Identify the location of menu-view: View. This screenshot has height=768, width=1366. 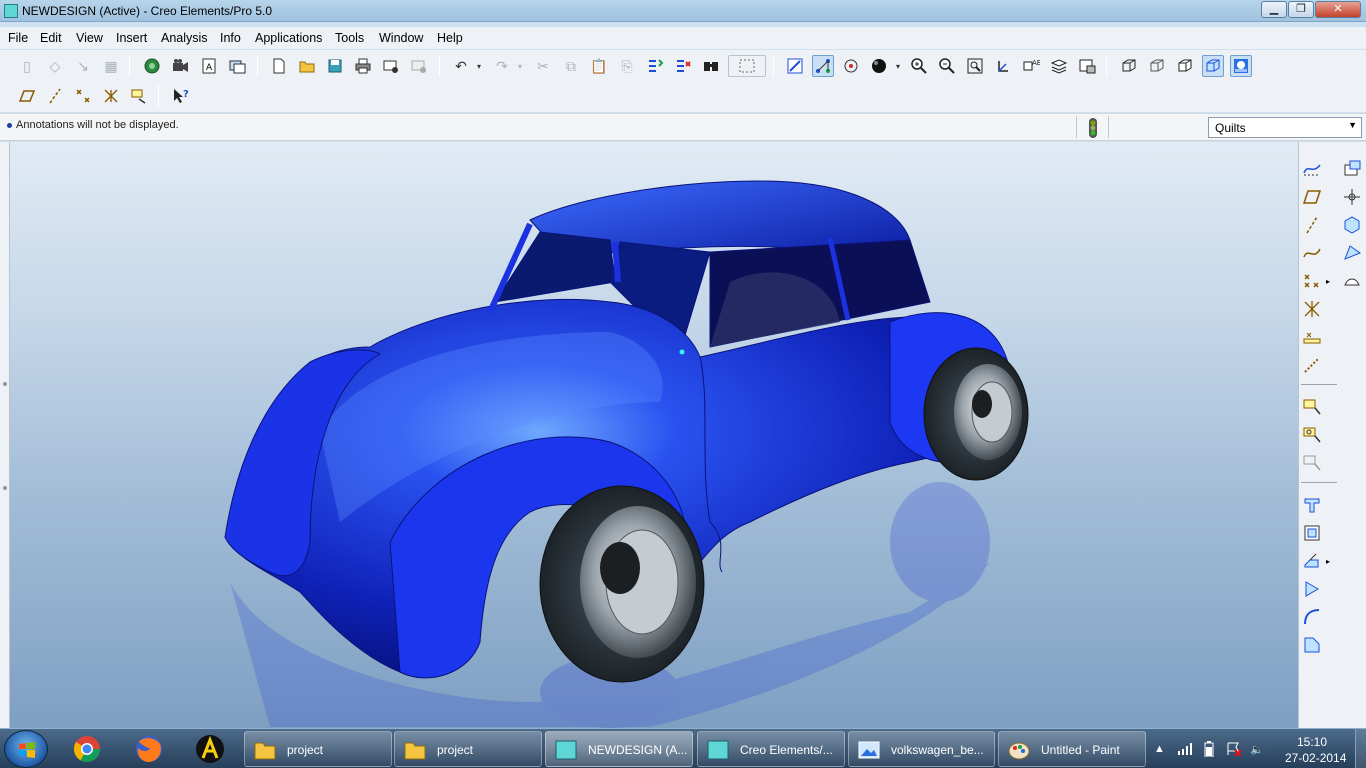
(89, 38).